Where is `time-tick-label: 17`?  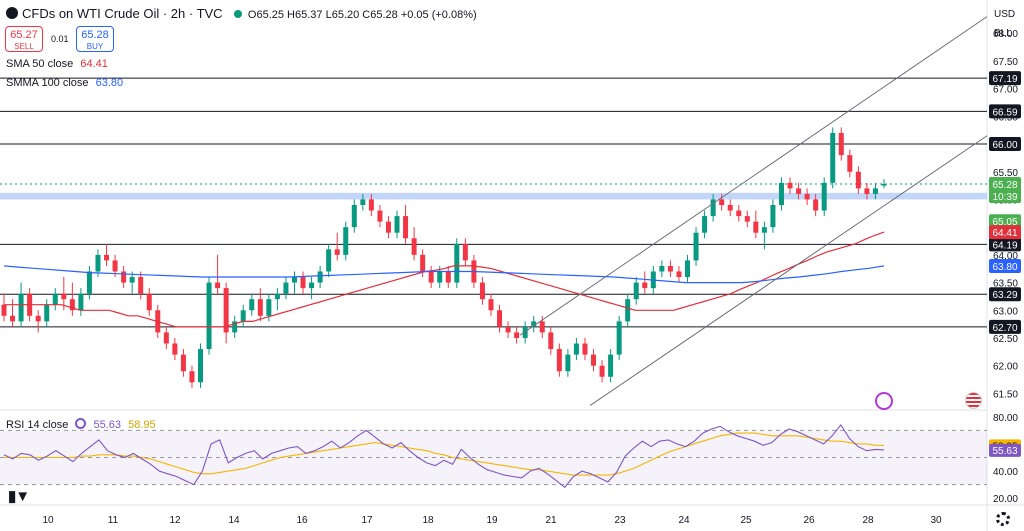
time-tick-label: 17 is located at coordinates (367, 520).